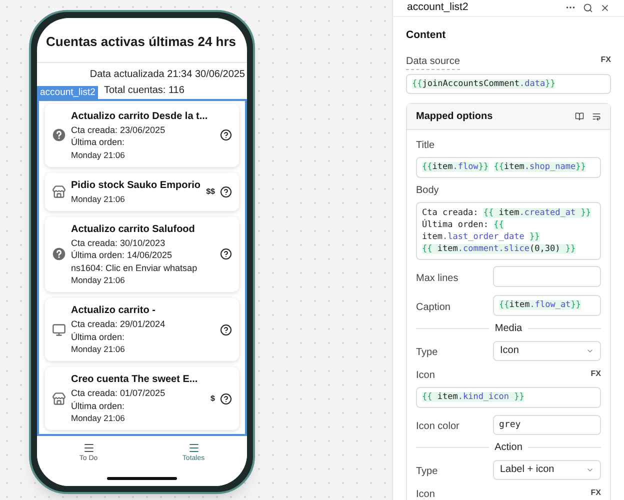 The image size is (624, 500). What do you see at coordinates (454, 117) in the screenshot?
I see `card-heading: Mapped options` at bounding box center [454, 117].